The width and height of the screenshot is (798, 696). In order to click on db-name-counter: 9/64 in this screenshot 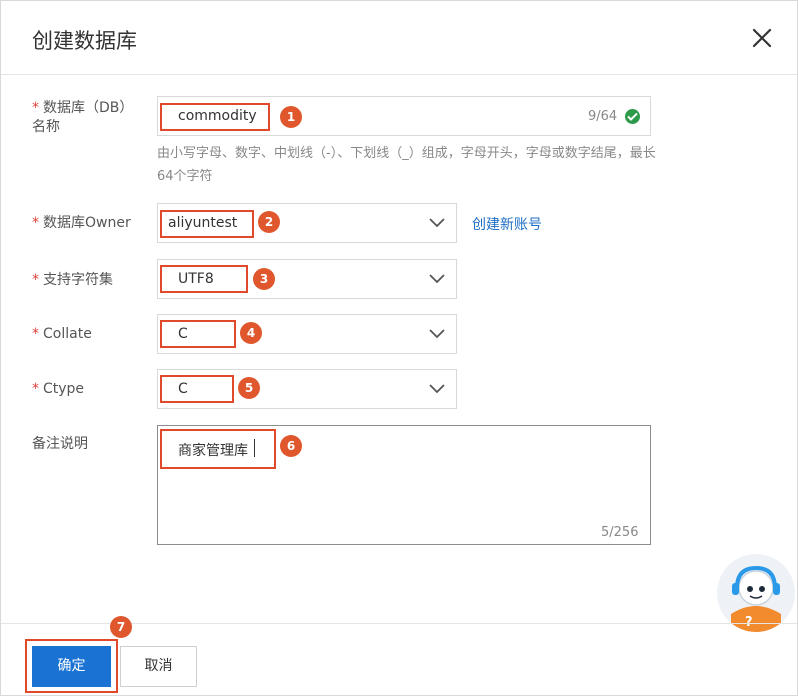, I will do `click(603, 116)`.